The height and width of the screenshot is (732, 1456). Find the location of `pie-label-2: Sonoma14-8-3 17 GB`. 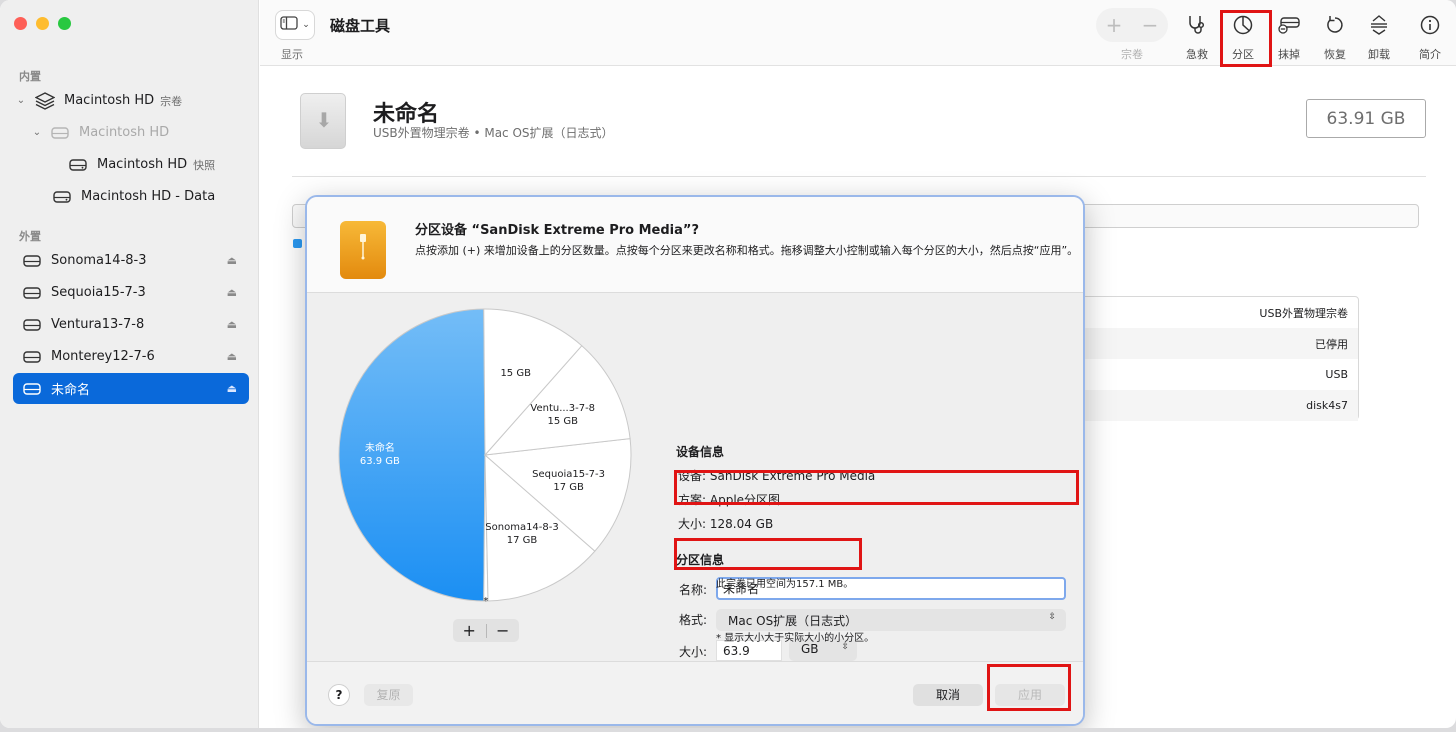

pie-label-2: Sonoma14-8-3 17 GB is located at coordinates (522, 534).